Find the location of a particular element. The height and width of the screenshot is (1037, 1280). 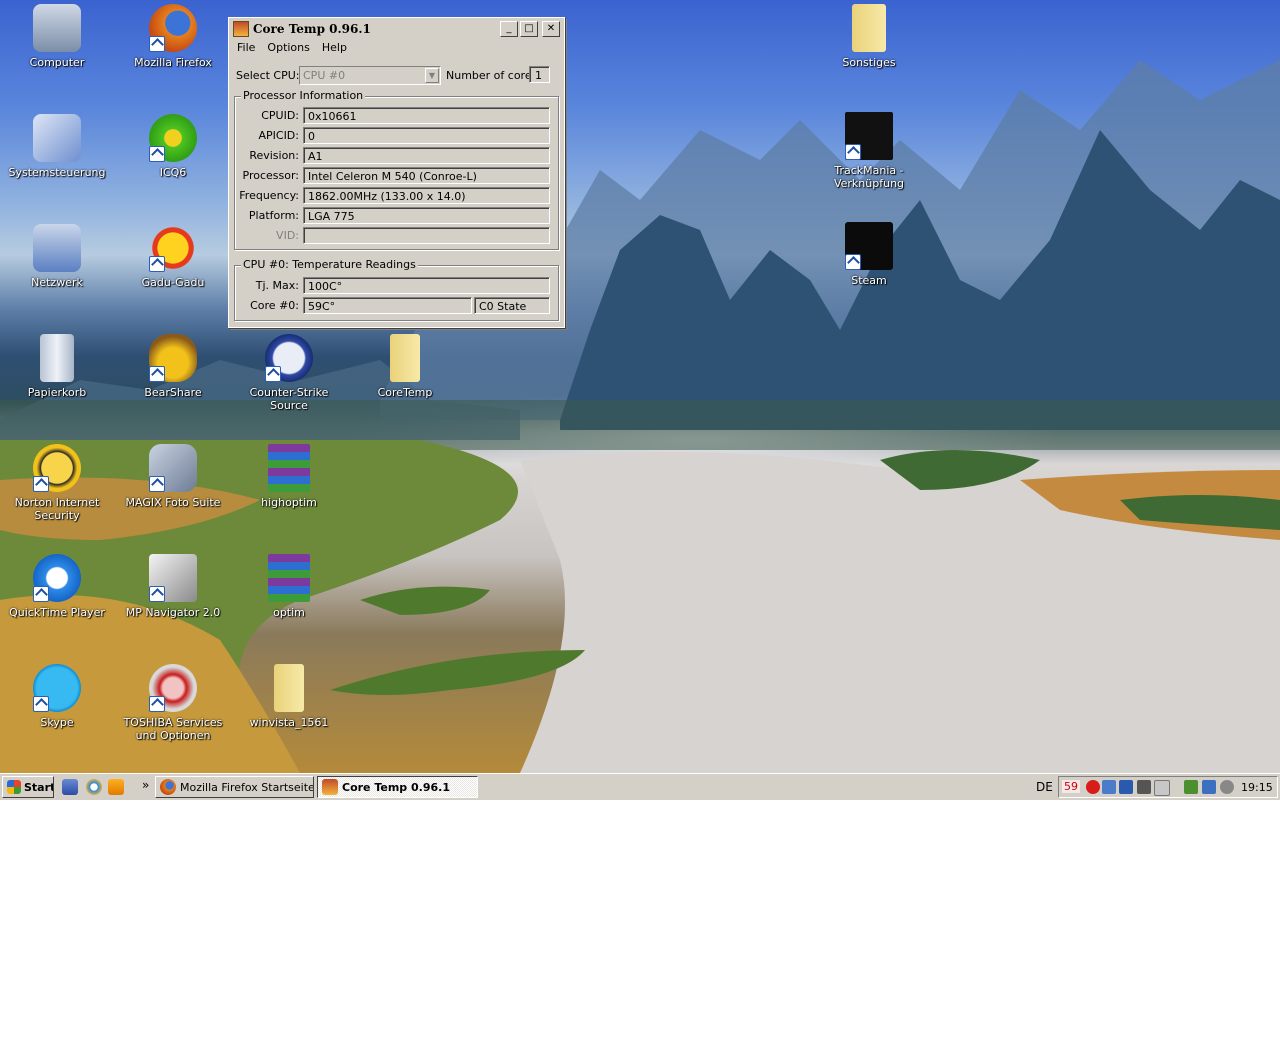

maximize-button: □ is located at coordinates (529, 29).